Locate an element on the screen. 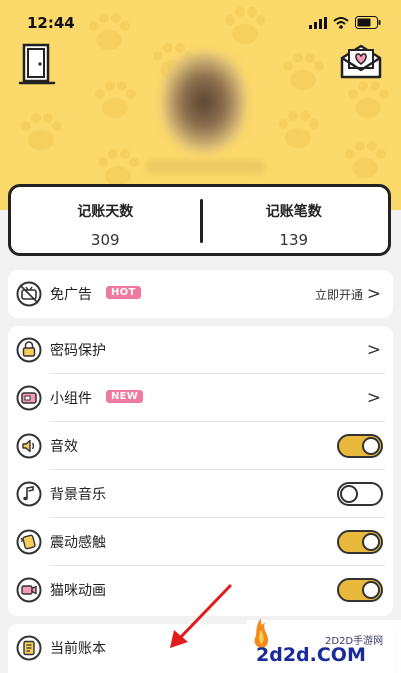  red-arrow-annotation is located at coordinates (201, 616).